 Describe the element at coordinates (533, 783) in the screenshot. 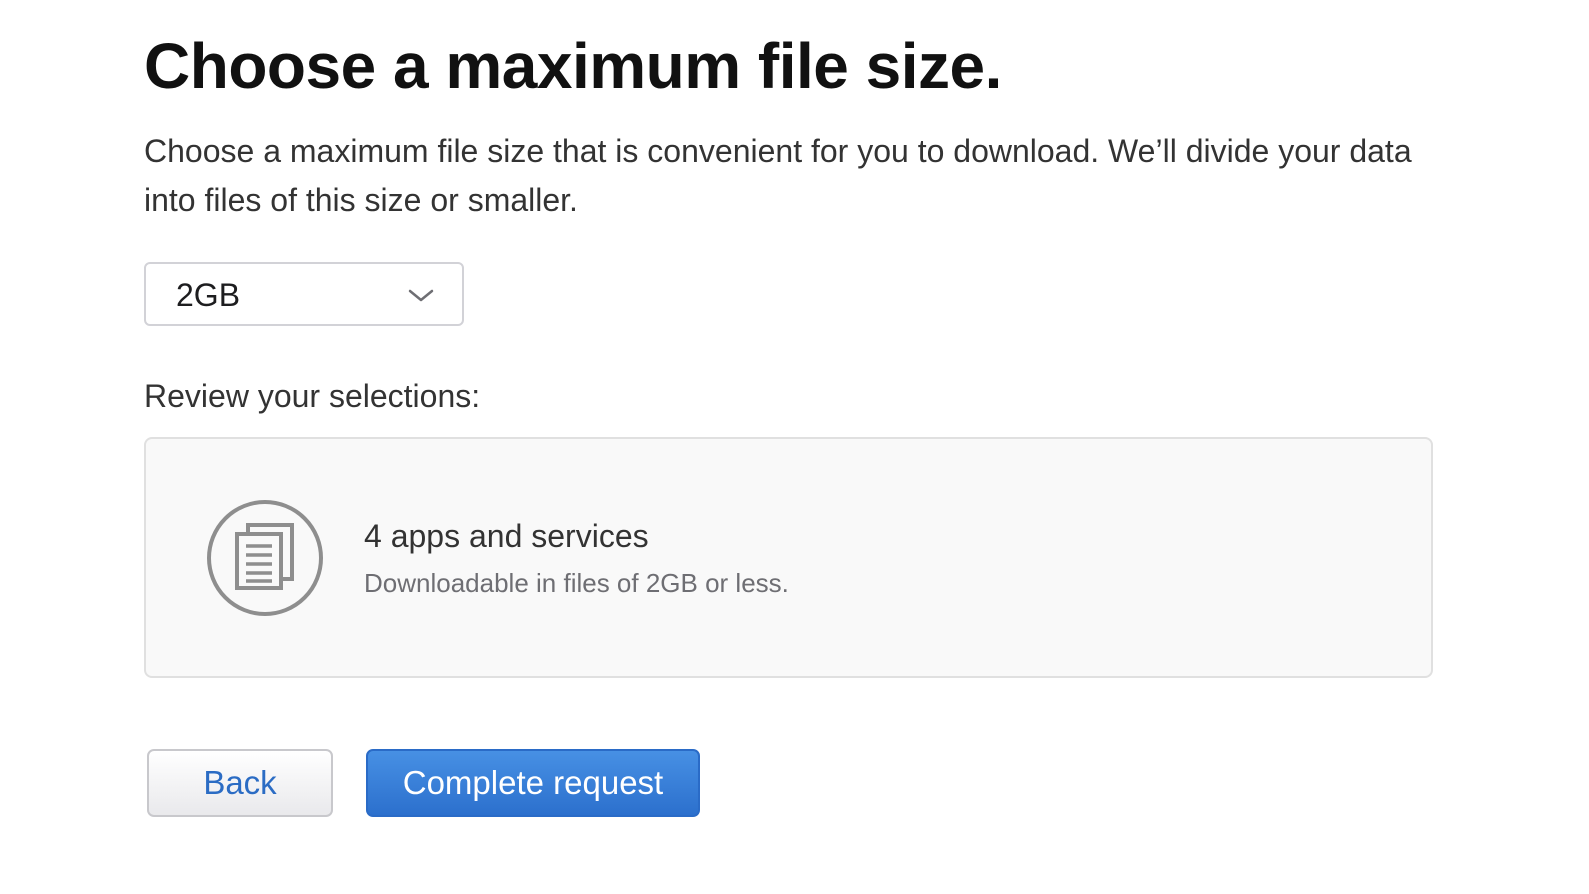

I see `complete-request-button: Complete request` at that location.